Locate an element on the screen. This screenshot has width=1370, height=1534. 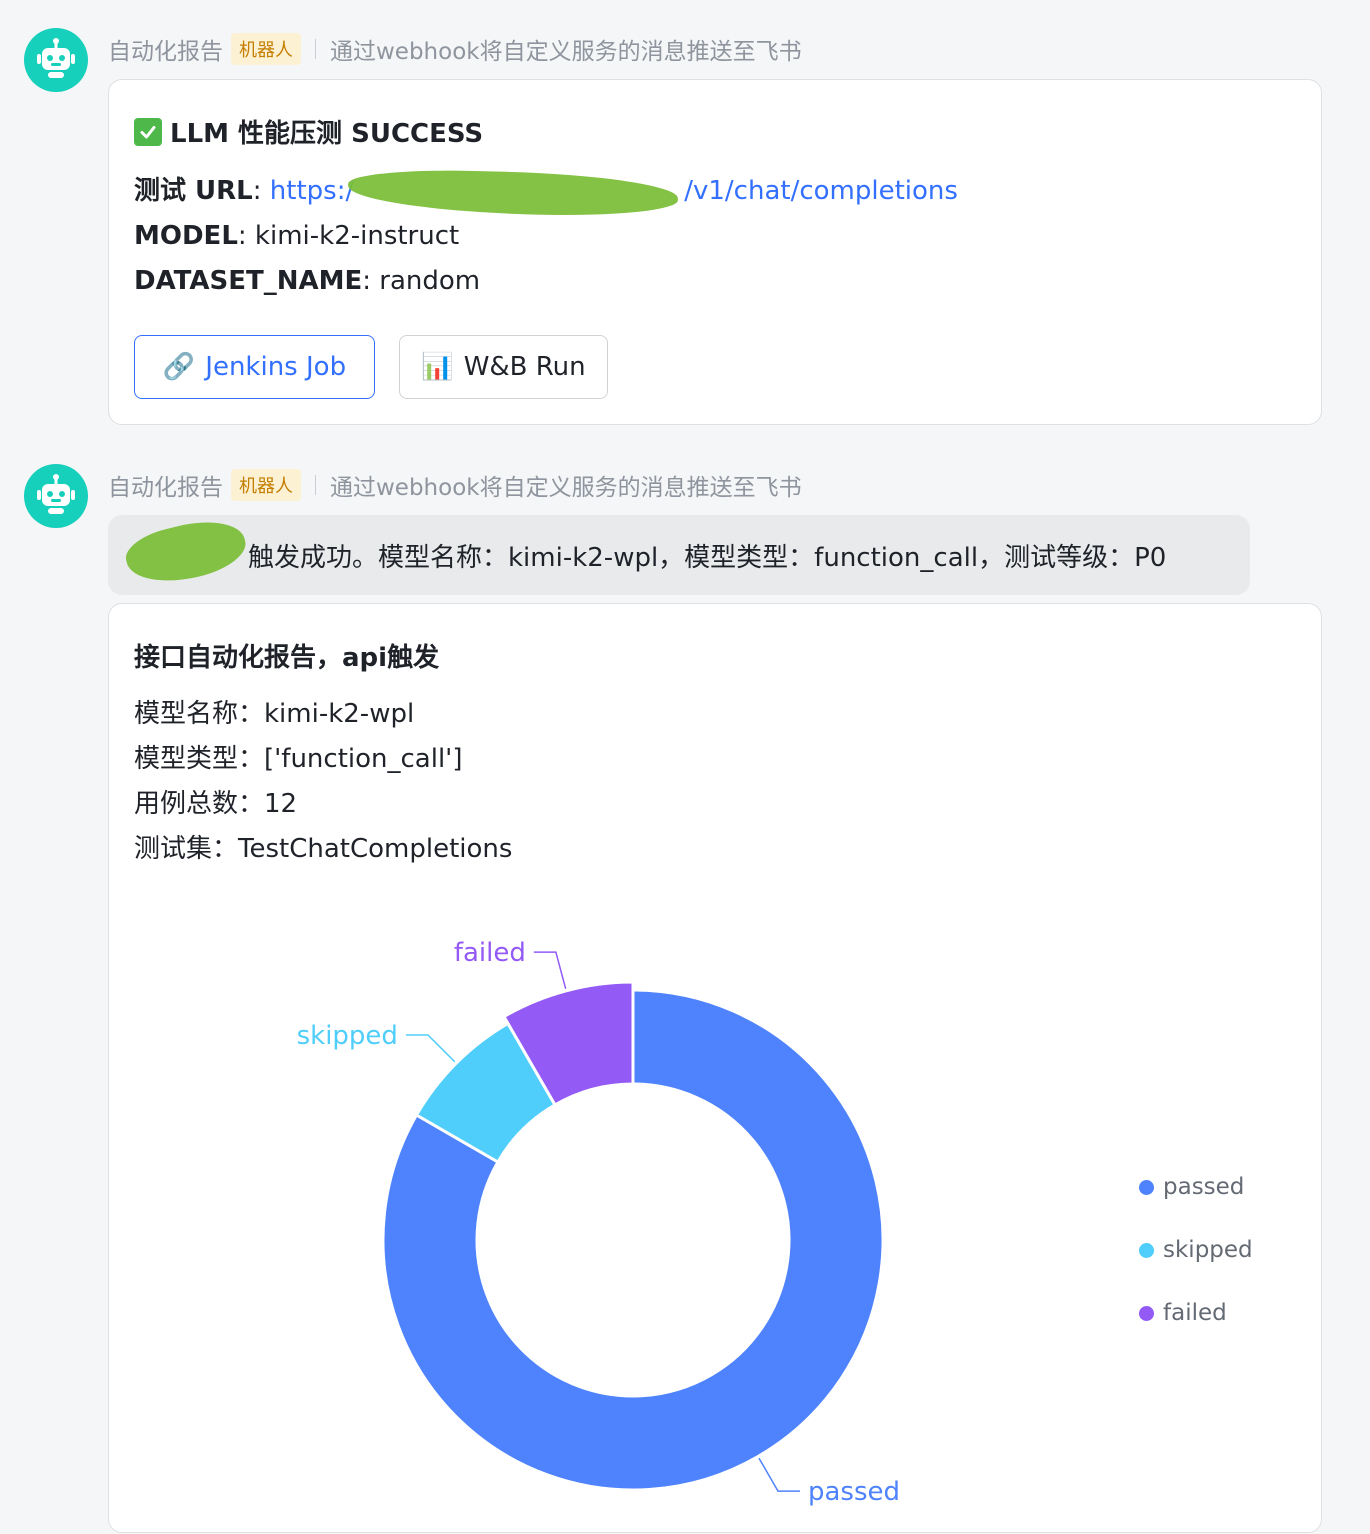
bar-chart-icon: 📊 is located at coordinates (437, 367).